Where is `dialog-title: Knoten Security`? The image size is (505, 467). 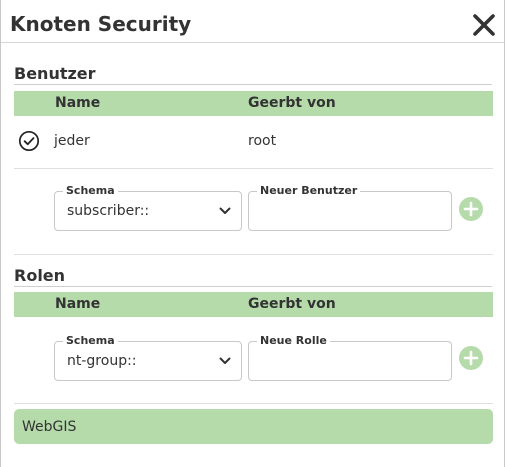 dialog-title: Knoten Security is located at coordinates (101, 24).